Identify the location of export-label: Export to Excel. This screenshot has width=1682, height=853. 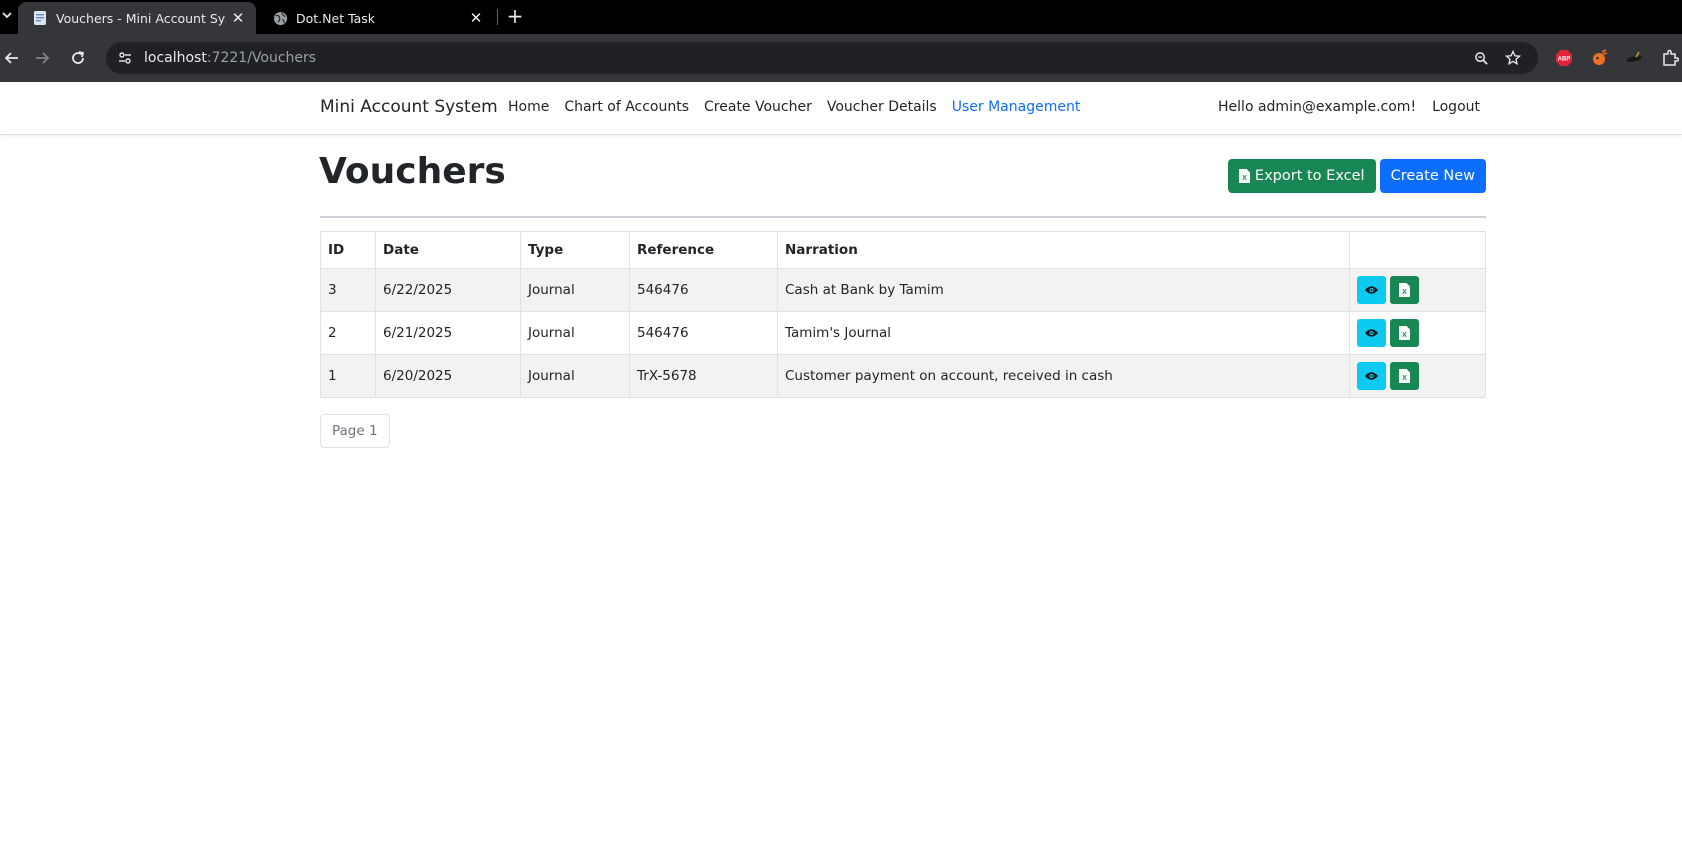
(1309, 176).